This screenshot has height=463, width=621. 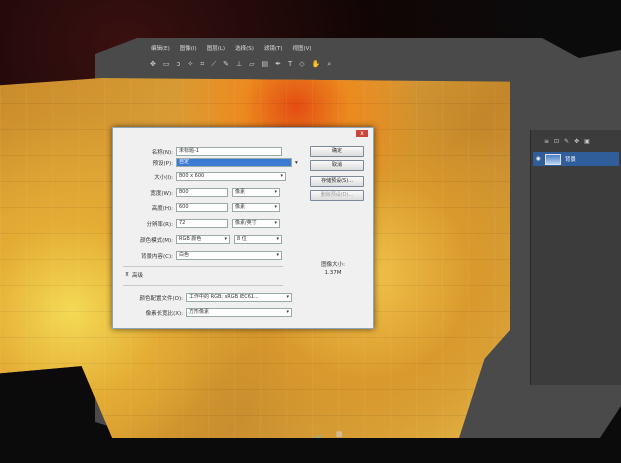 I want to click on color-mode-value: RGB 颜色, so click(x=190, y=239).